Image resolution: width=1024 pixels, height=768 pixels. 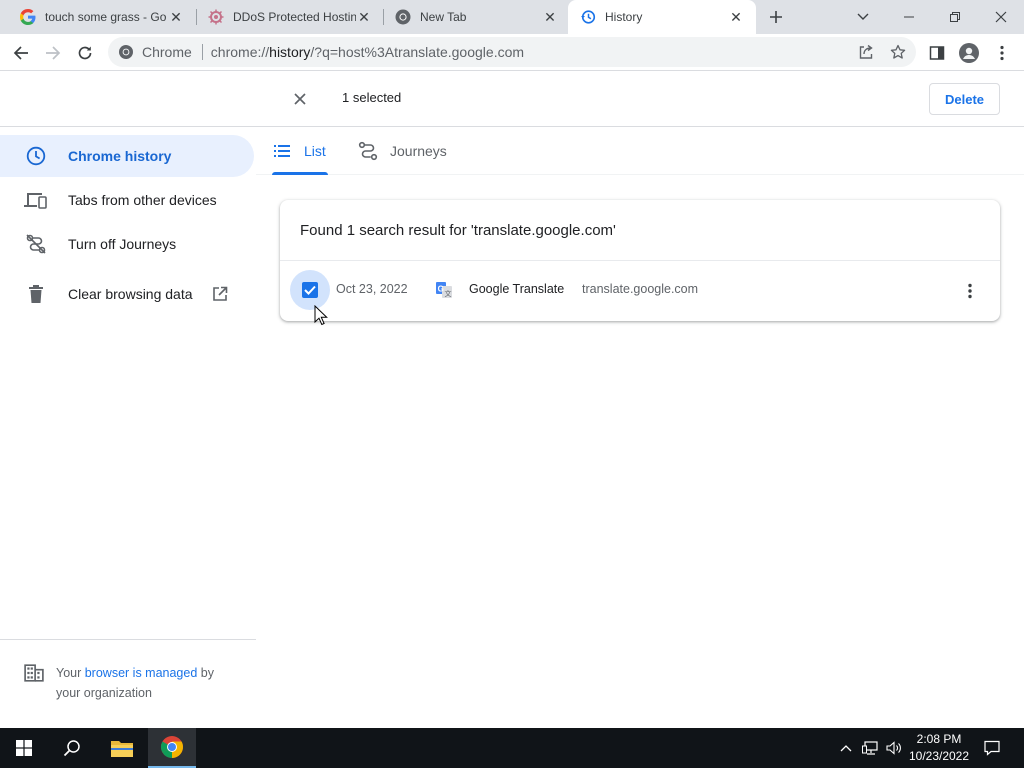 I want to click on sidebar-item-label: Chrome history, so click(x=120, y=156).